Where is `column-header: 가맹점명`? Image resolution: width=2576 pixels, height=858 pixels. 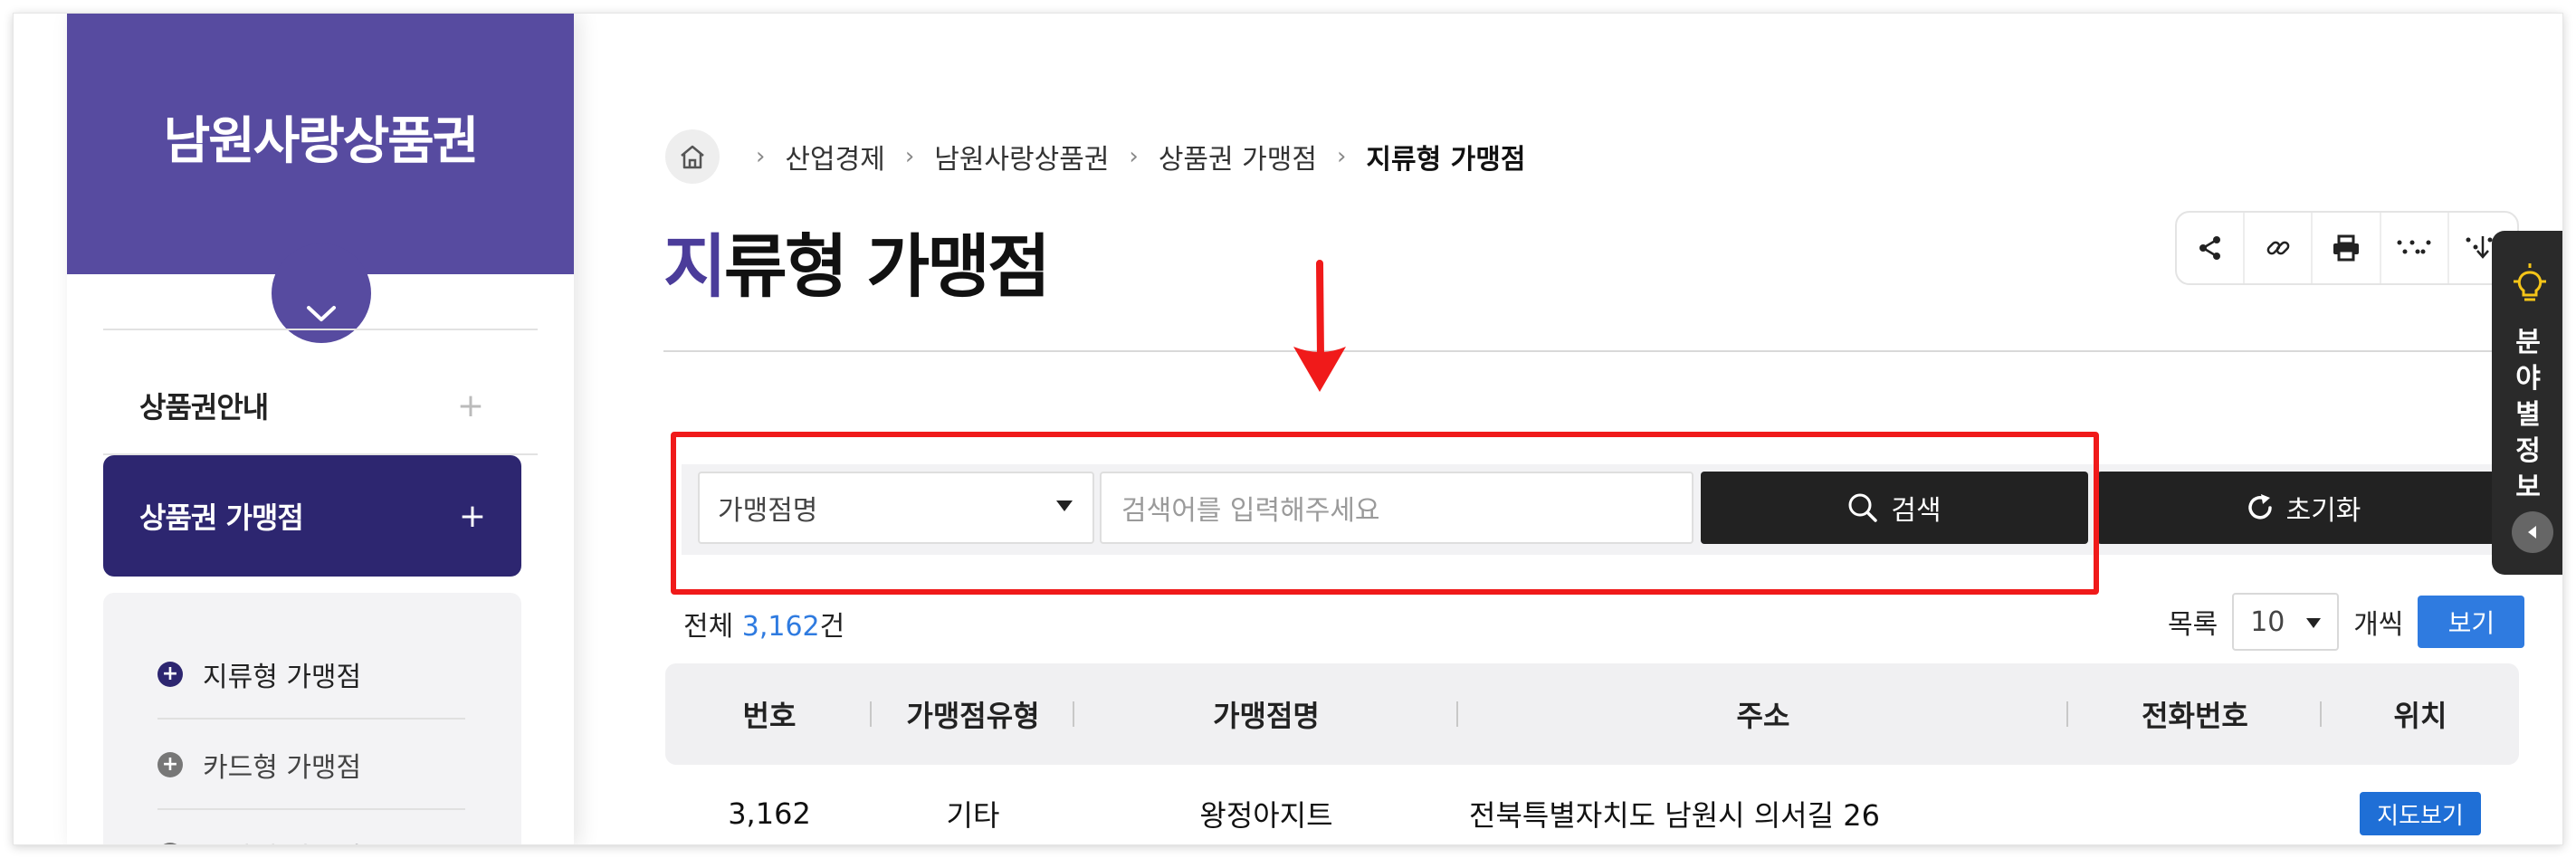
column-header: 가맹점명 is located at coordinates (1267, 716).